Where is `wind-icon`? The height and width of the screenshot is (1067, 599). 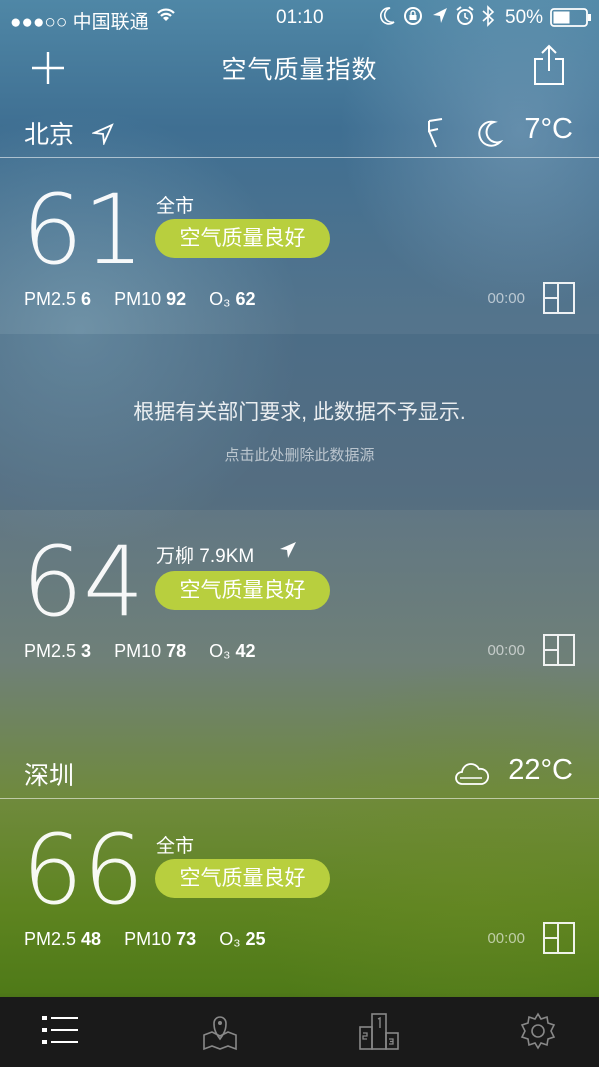
wind-icon is located at coordinates (435, 133).